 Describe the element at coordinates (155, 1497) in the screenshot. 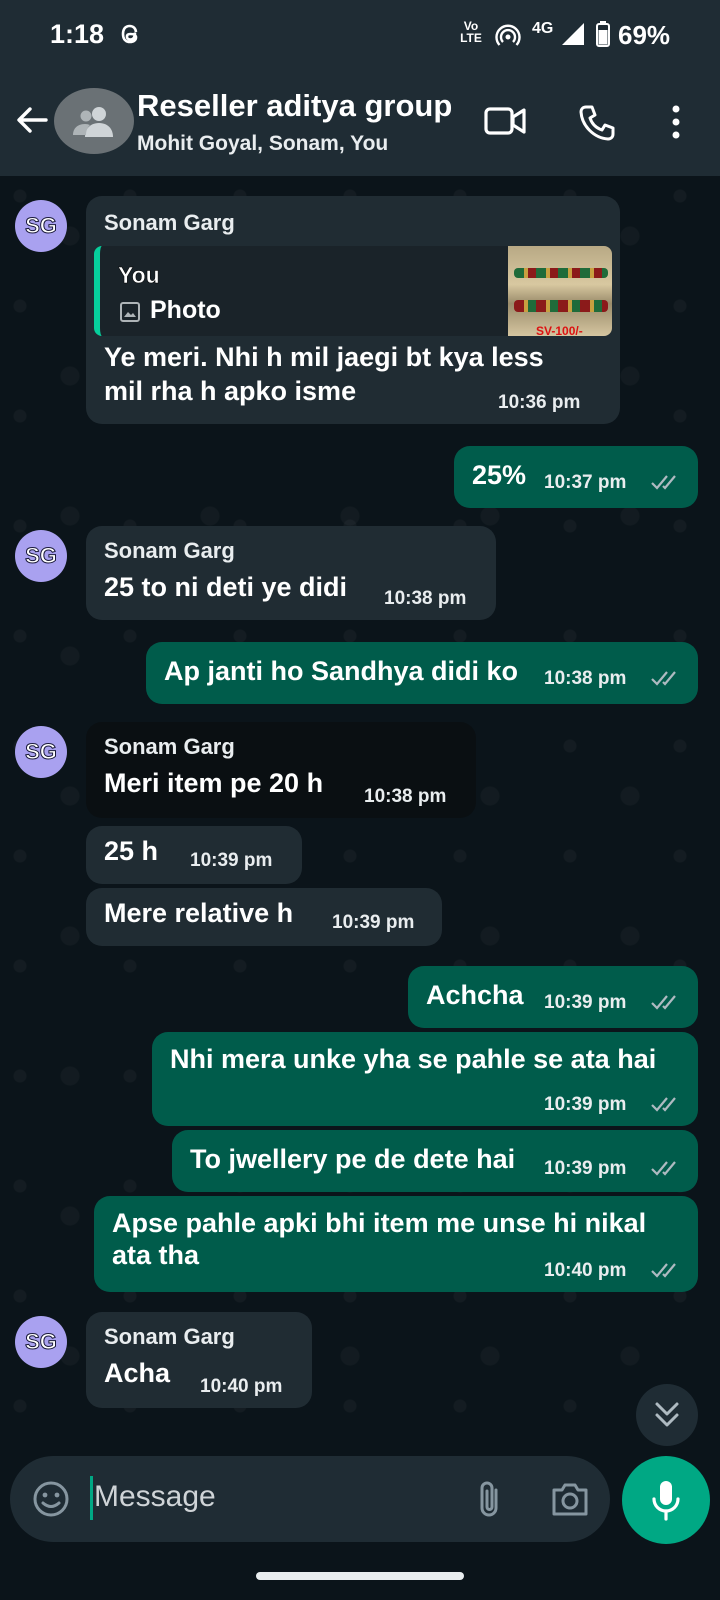

I see `message-input: Message` at that location.